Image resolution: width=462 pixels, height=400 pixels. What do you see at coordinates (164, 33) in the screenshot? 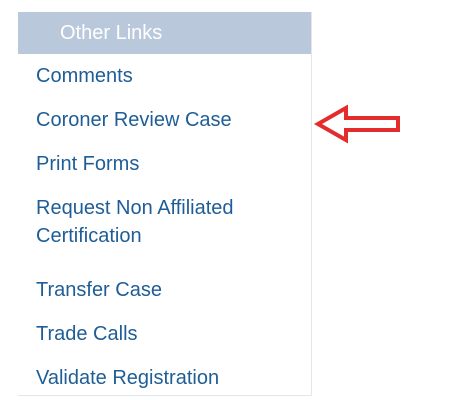
I see `panel-header: Other Links` at bounding box center [164, 33].